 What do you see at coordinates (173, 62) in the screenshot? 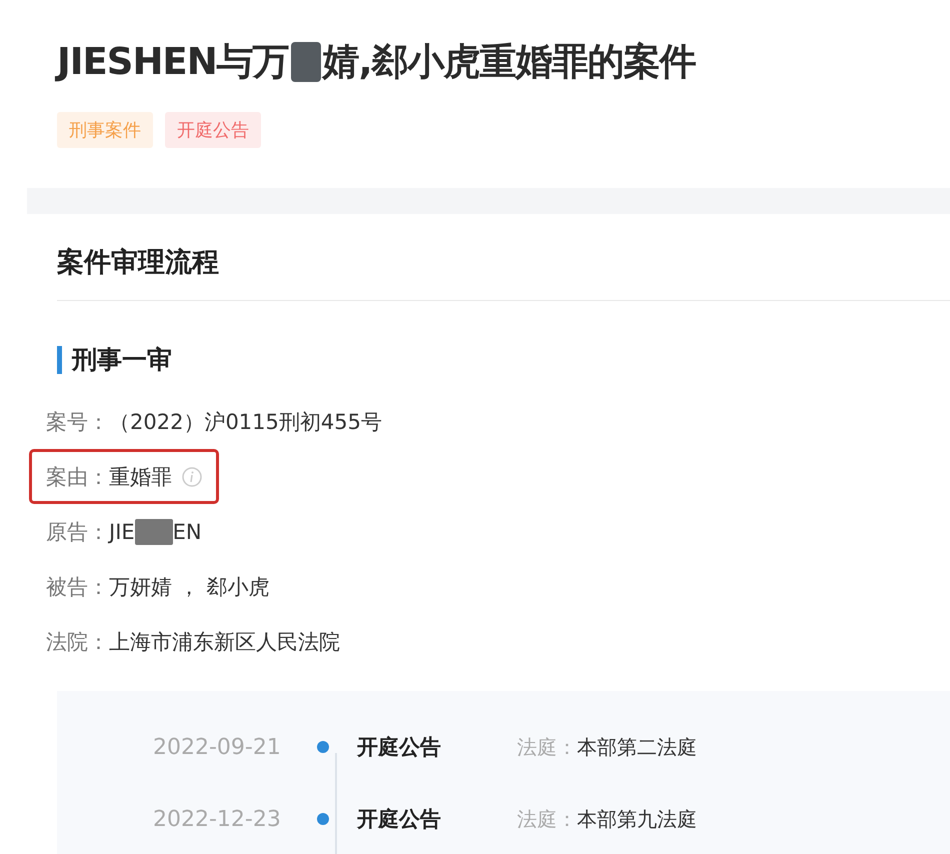
I see `page-title: JIESHEN与万` at bounding box center [173, 62].